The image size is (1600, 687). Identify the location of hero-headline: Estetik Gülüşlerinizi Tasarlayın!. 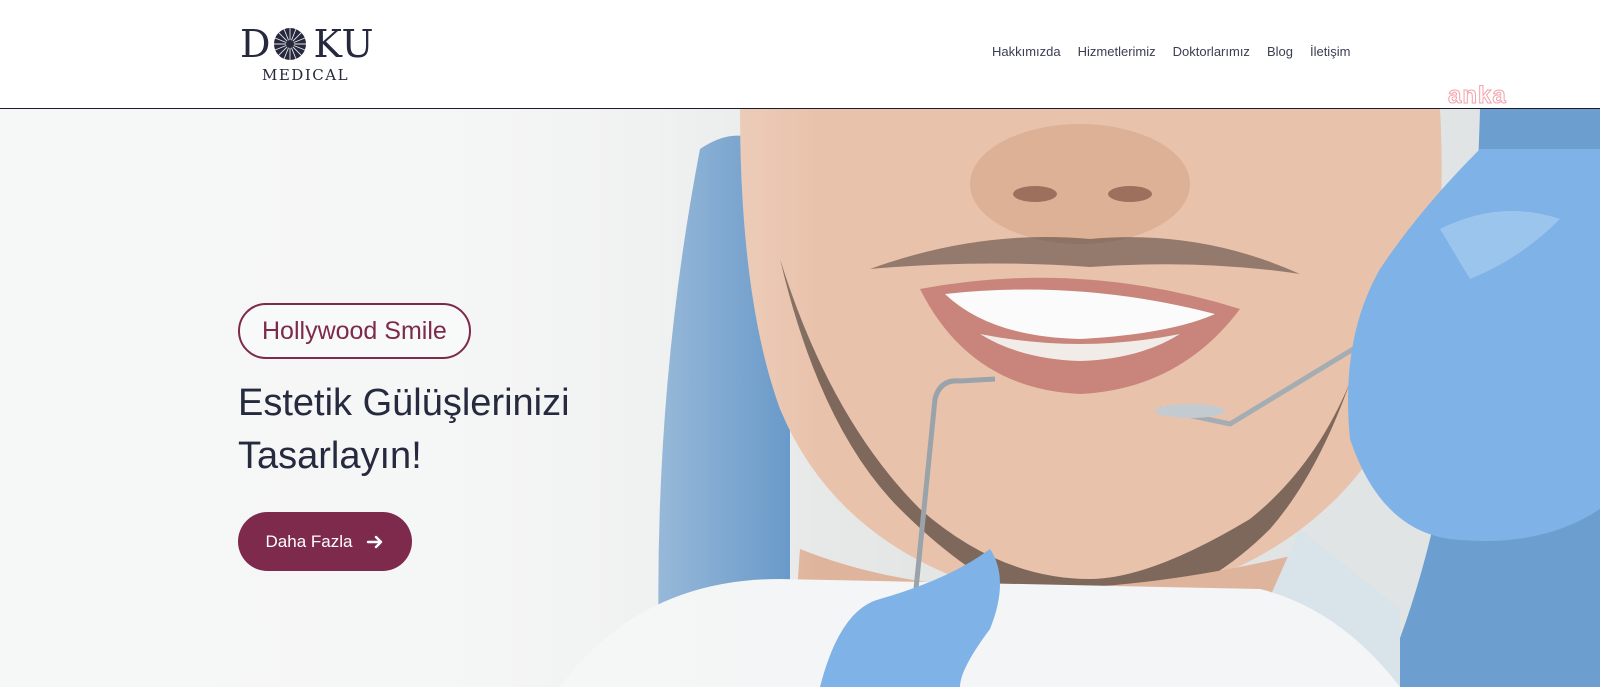
(448, 430).